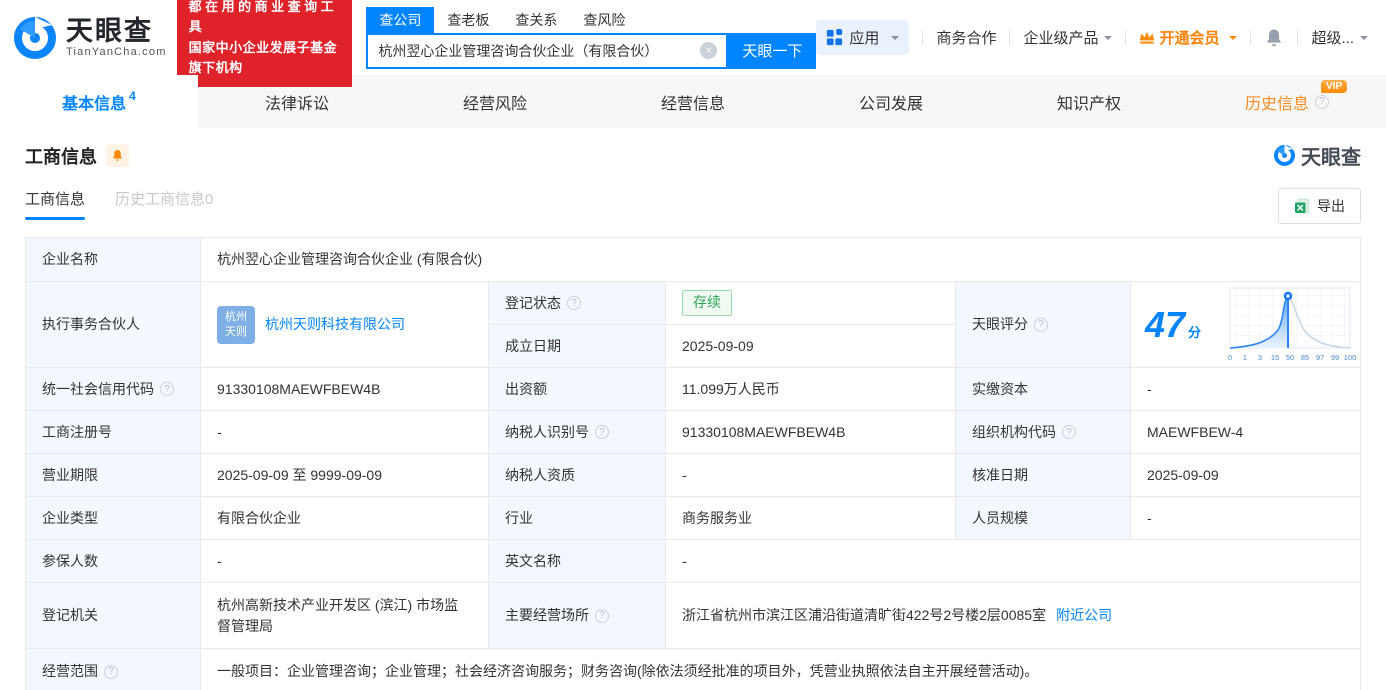 The width and height of the screenshot is (1386, 690). I want to click on field-reg-status-value: 存续, so click(811, 303).